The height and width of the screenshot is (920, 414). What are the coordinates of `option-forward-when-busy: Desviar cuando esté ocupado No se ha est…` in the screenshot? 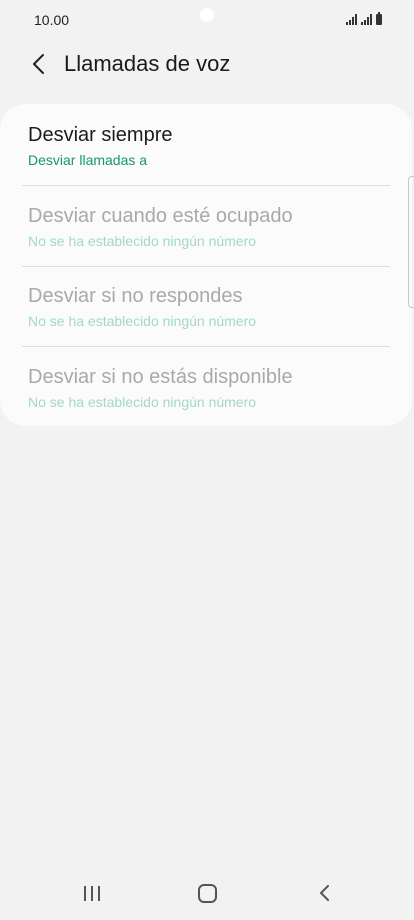 It's located at (208, 245).